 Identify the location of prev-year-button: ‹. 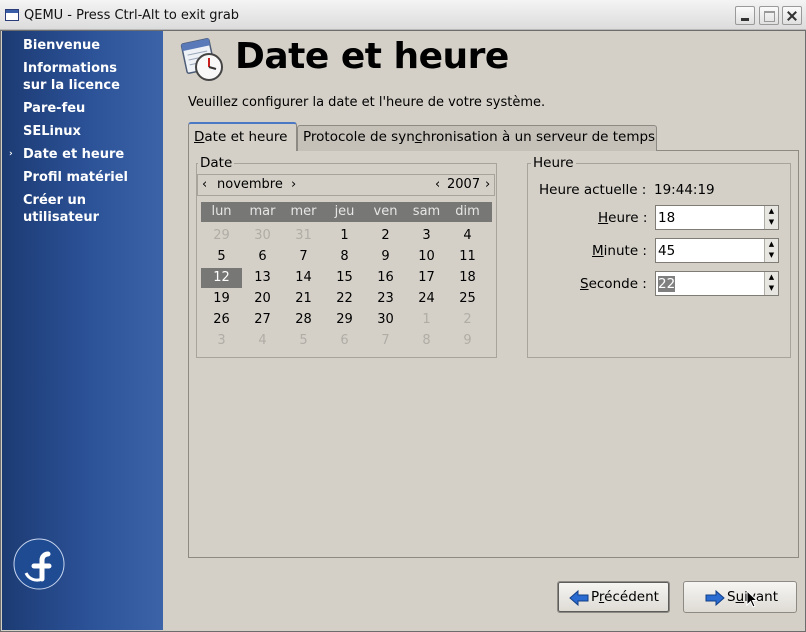
(437, 185).